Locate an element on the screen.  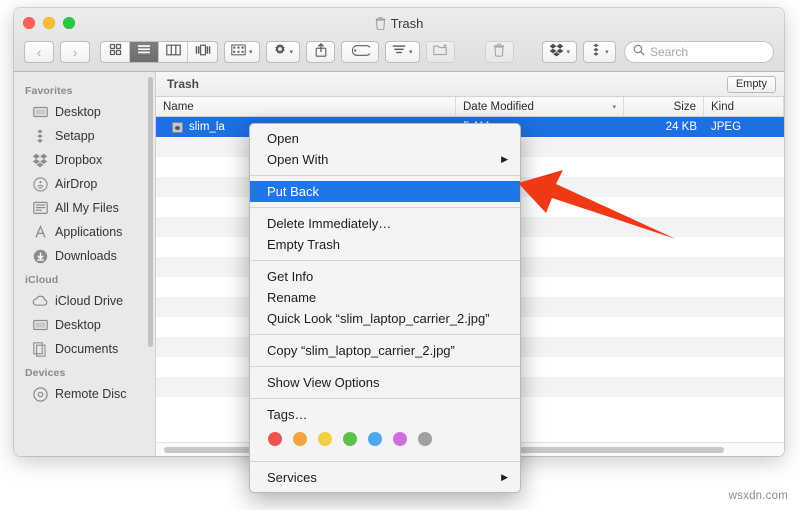
sidebar-item-label: All My Files is located at coordinates (87, 208).